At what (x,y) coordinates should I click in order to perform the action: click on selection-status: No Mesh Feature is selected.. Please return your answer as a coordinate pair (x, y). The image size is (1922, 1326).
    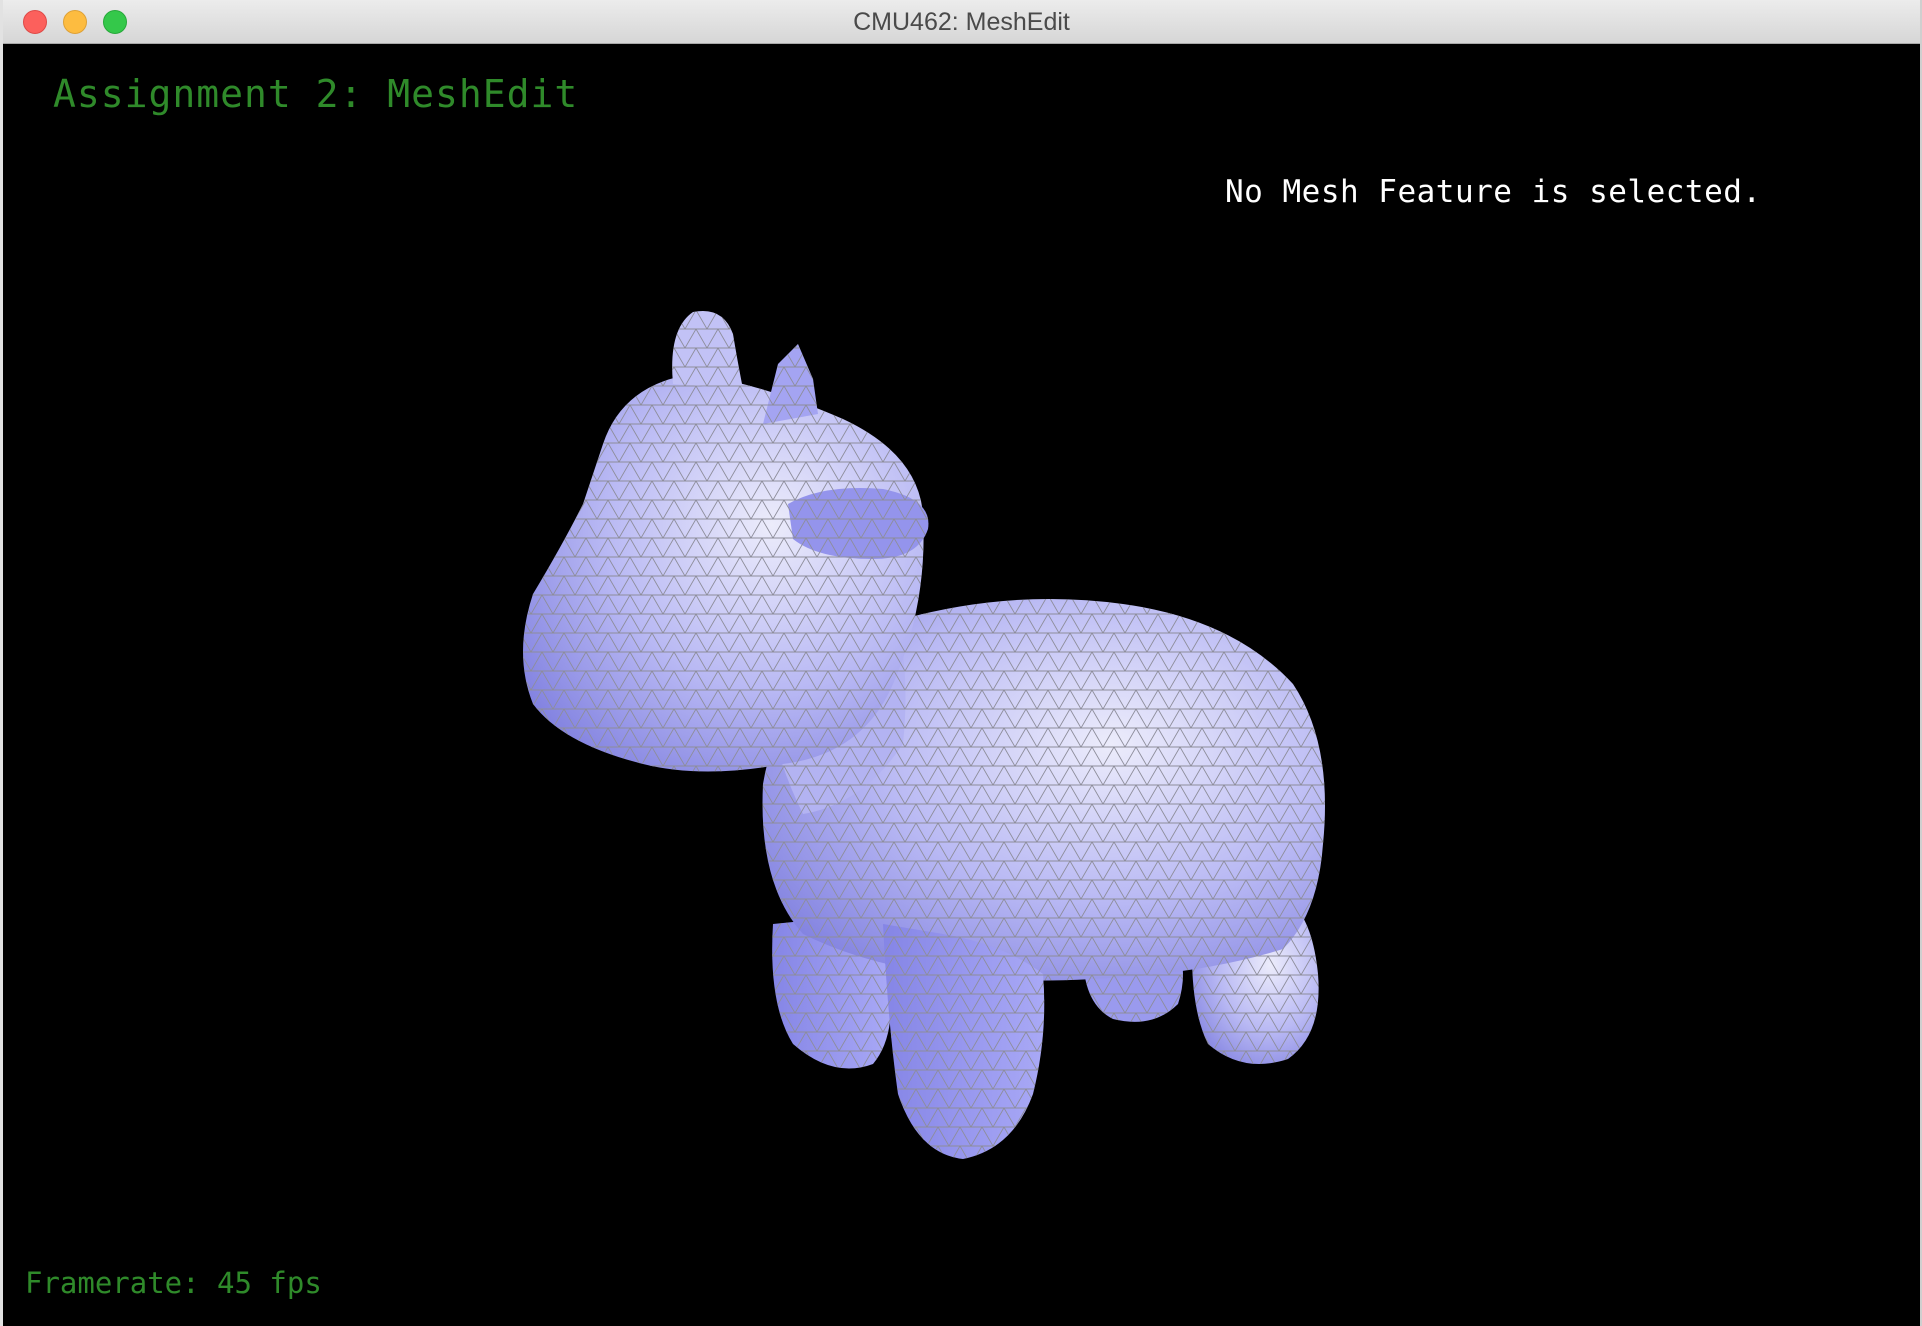
    Looking at the image, I should click on (1493, 192).